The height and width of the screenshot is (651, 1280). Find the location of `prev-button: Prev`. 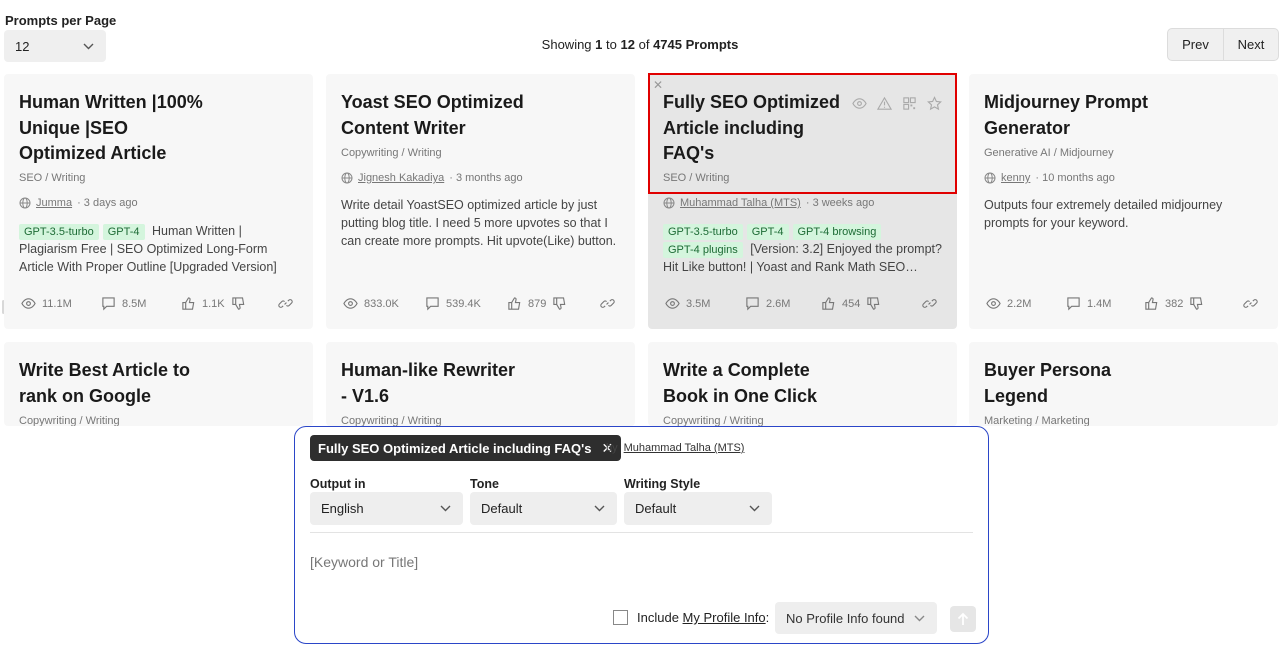

prev-button: Prev is located at coordinates (1195, 44).